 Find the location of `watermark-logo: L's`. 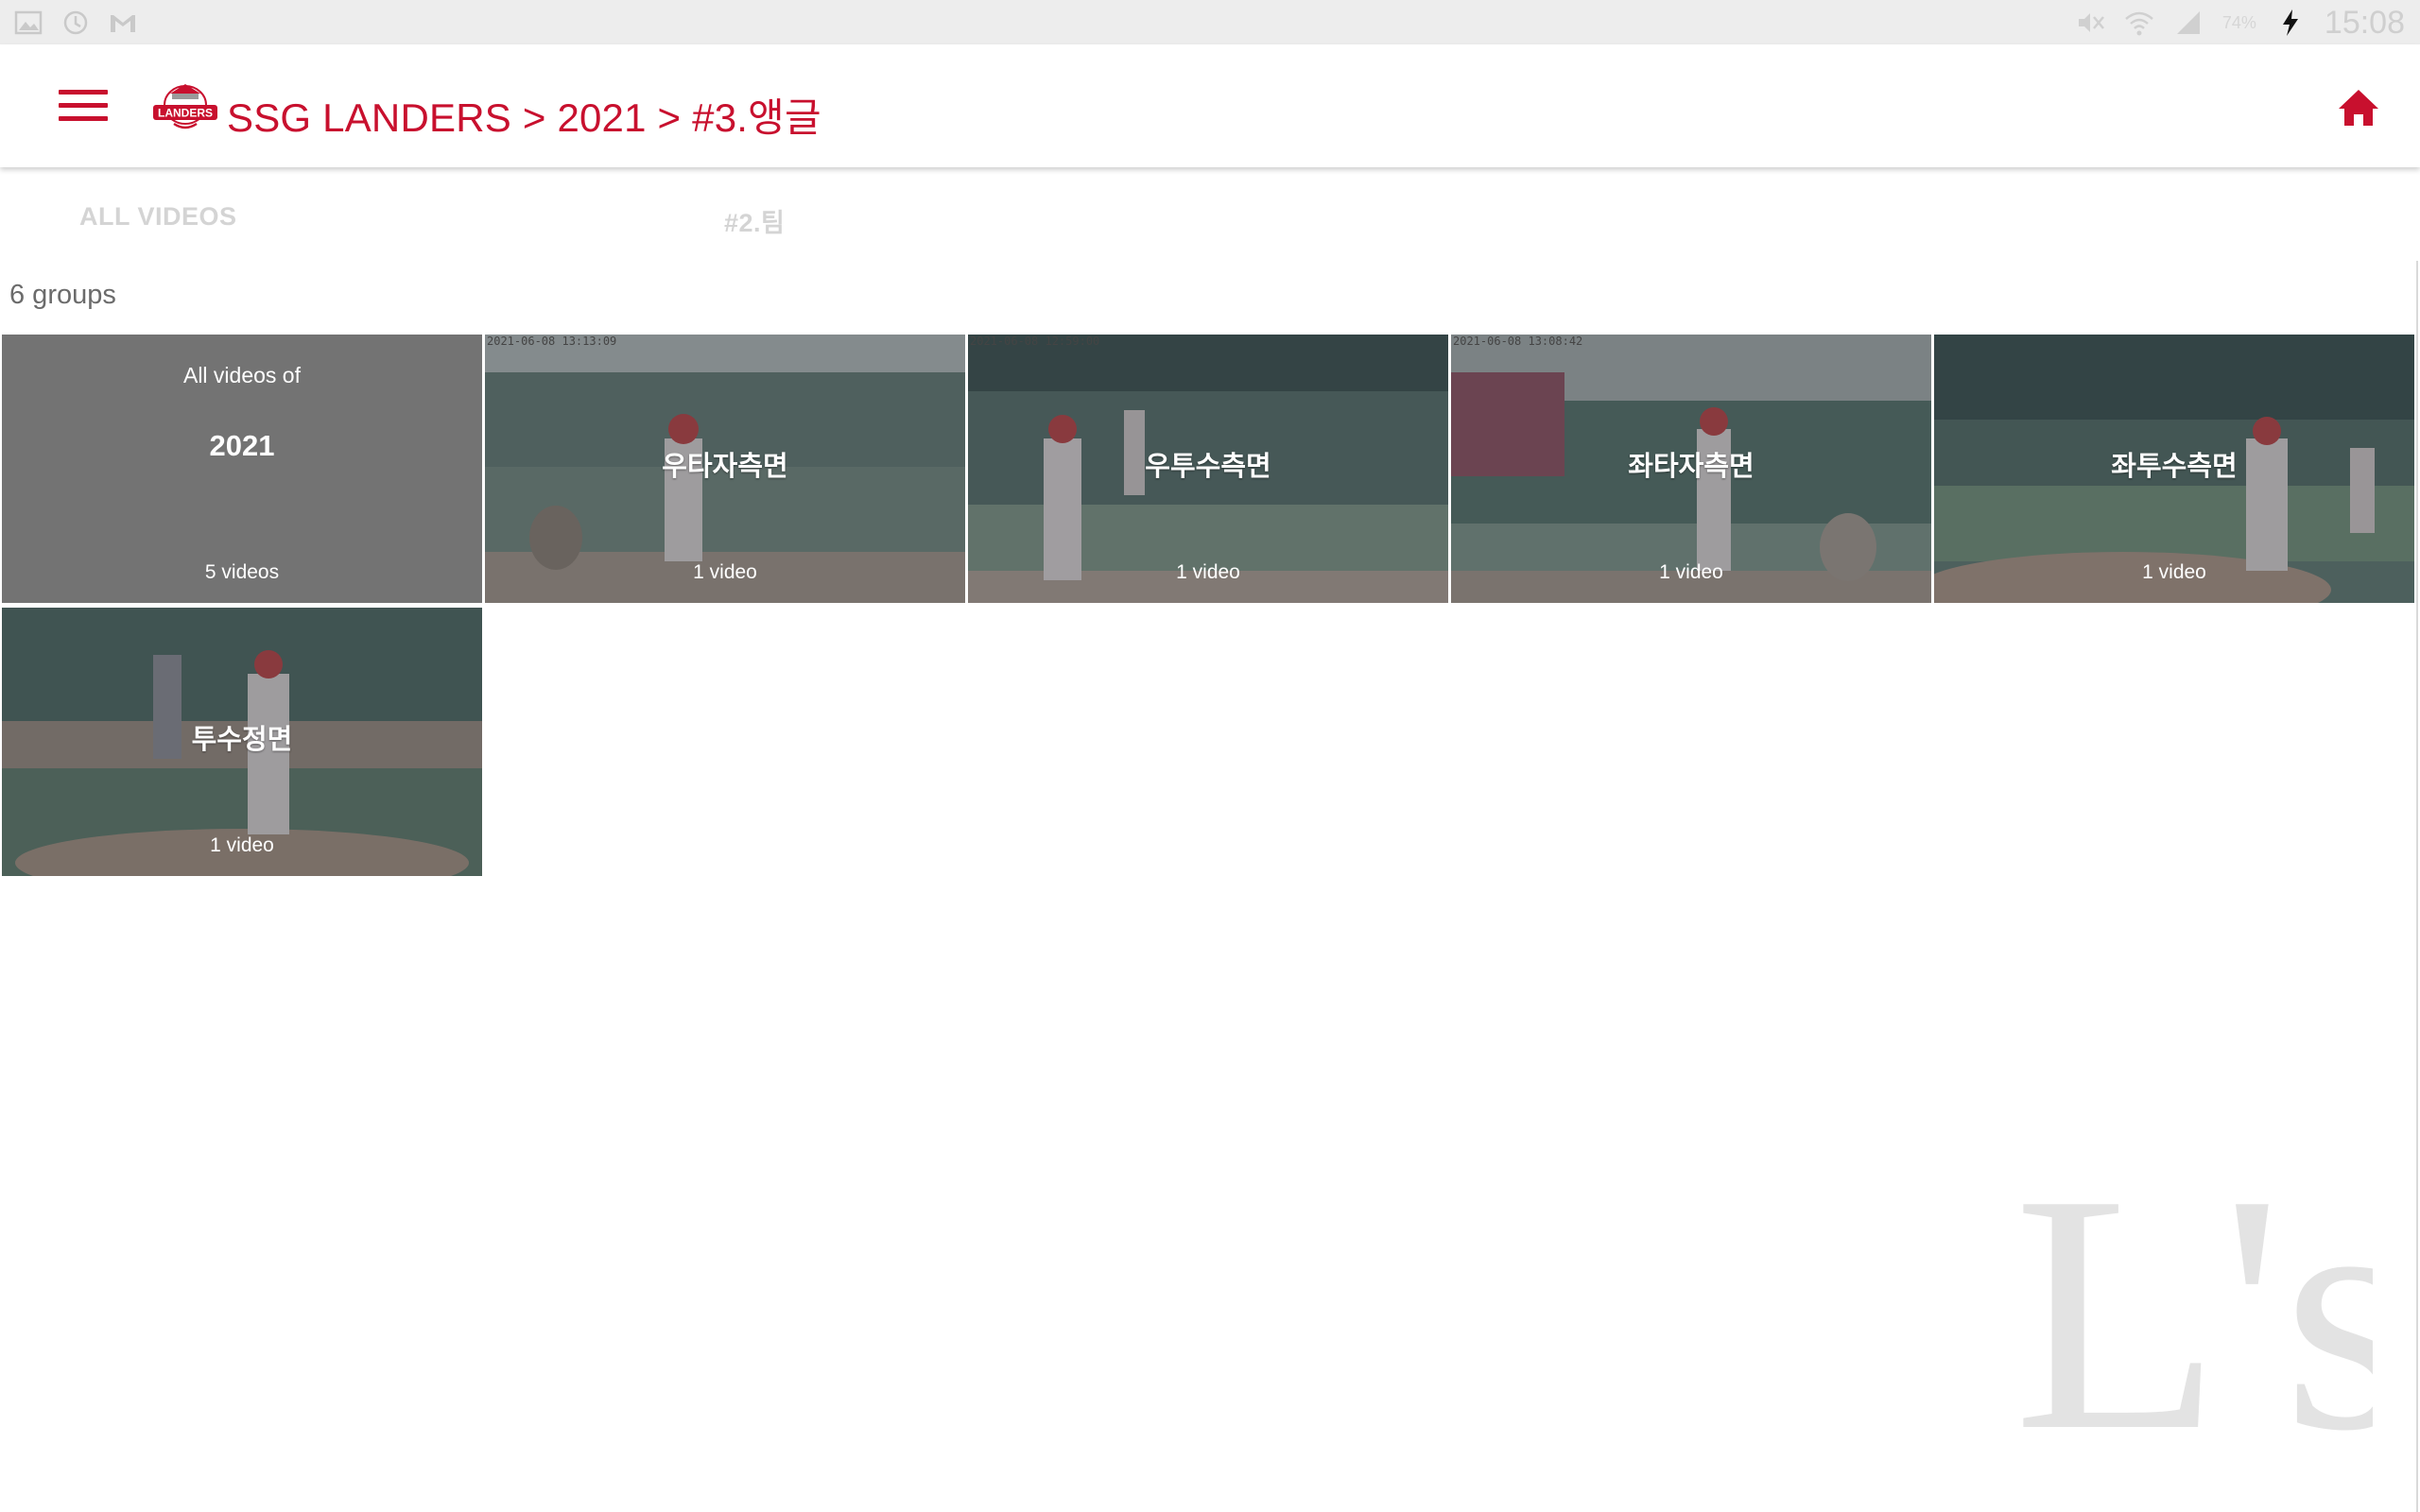

watermark-logo: L's is located at coordinates (2193, 1290).